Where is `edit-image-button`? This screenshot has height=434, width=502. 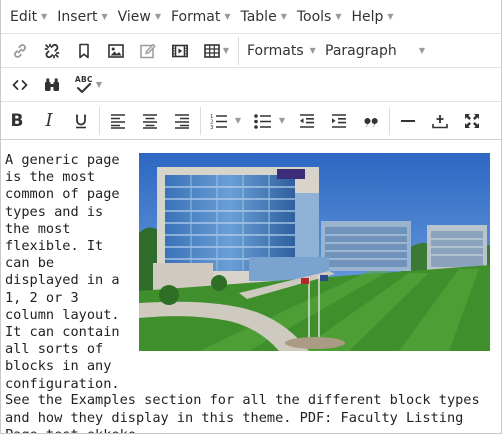
edit-image-button is located at coordinates (148, 51).